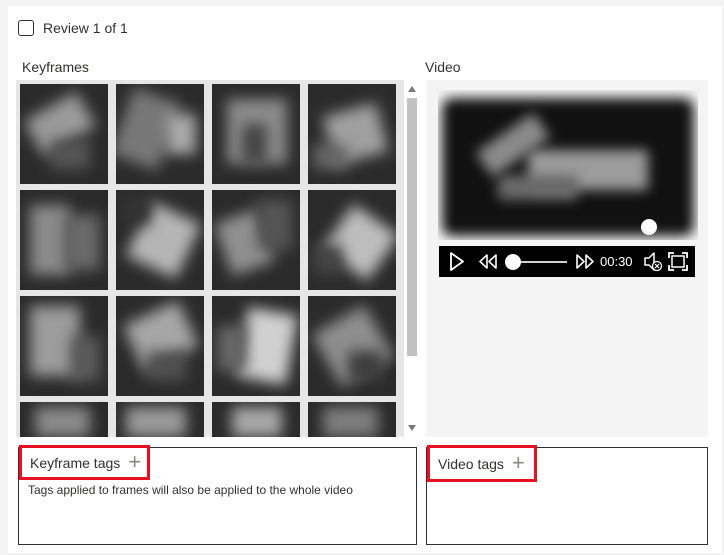  What do you see at coordinates (649, 227) in the screenshot?
I see `seek-preview-dot` at bounding box center [649, 227].